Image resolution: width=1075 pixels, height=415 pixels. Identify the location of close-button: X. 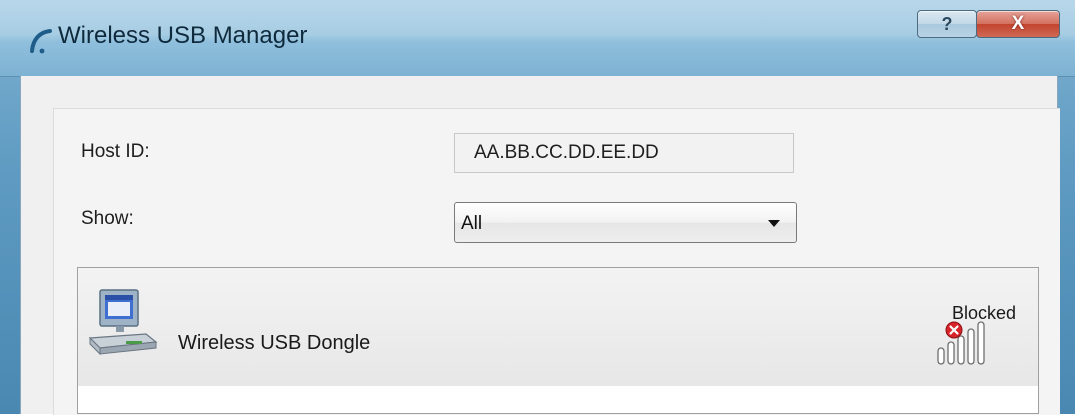
(1018, 24).